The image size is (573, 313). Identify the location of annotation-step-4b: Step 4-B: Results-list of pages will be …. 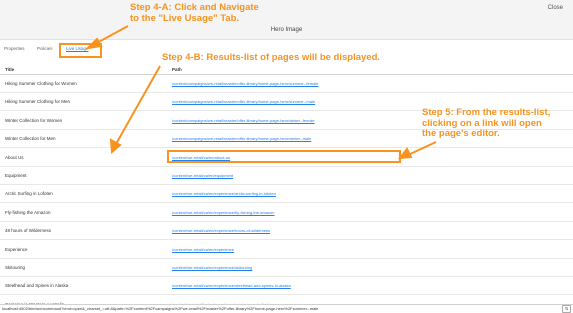
(271, 57).